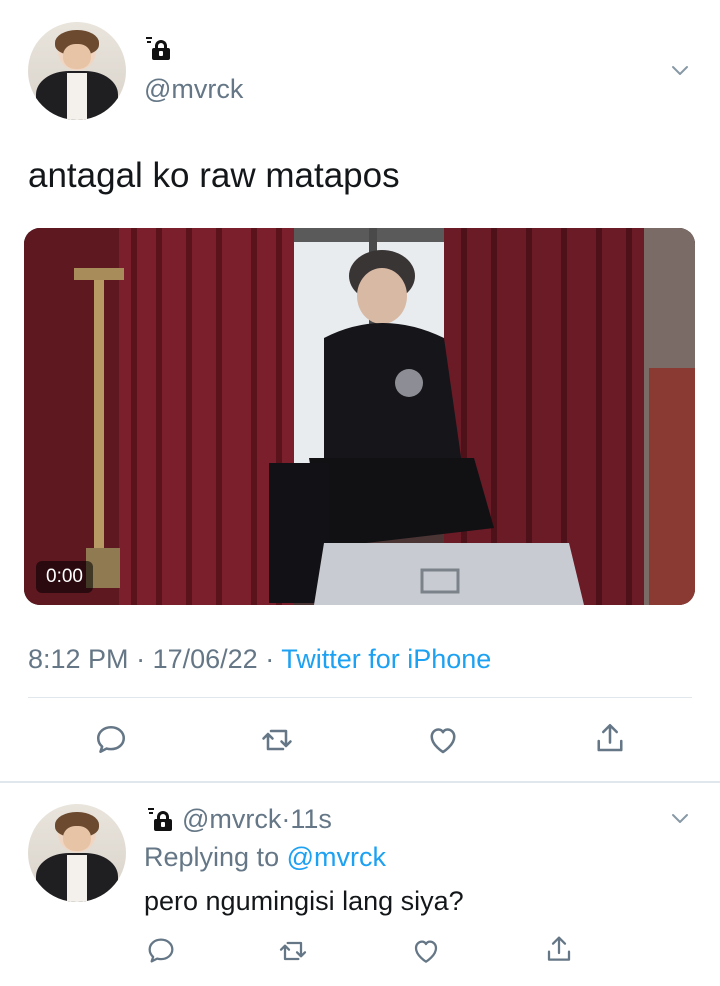 Image resolution: width=720 pixels, height=986 pixels. Describe the element at coordinates (231, 819) in the screenshot. I see `reply-handle: @mvrck` at that location.